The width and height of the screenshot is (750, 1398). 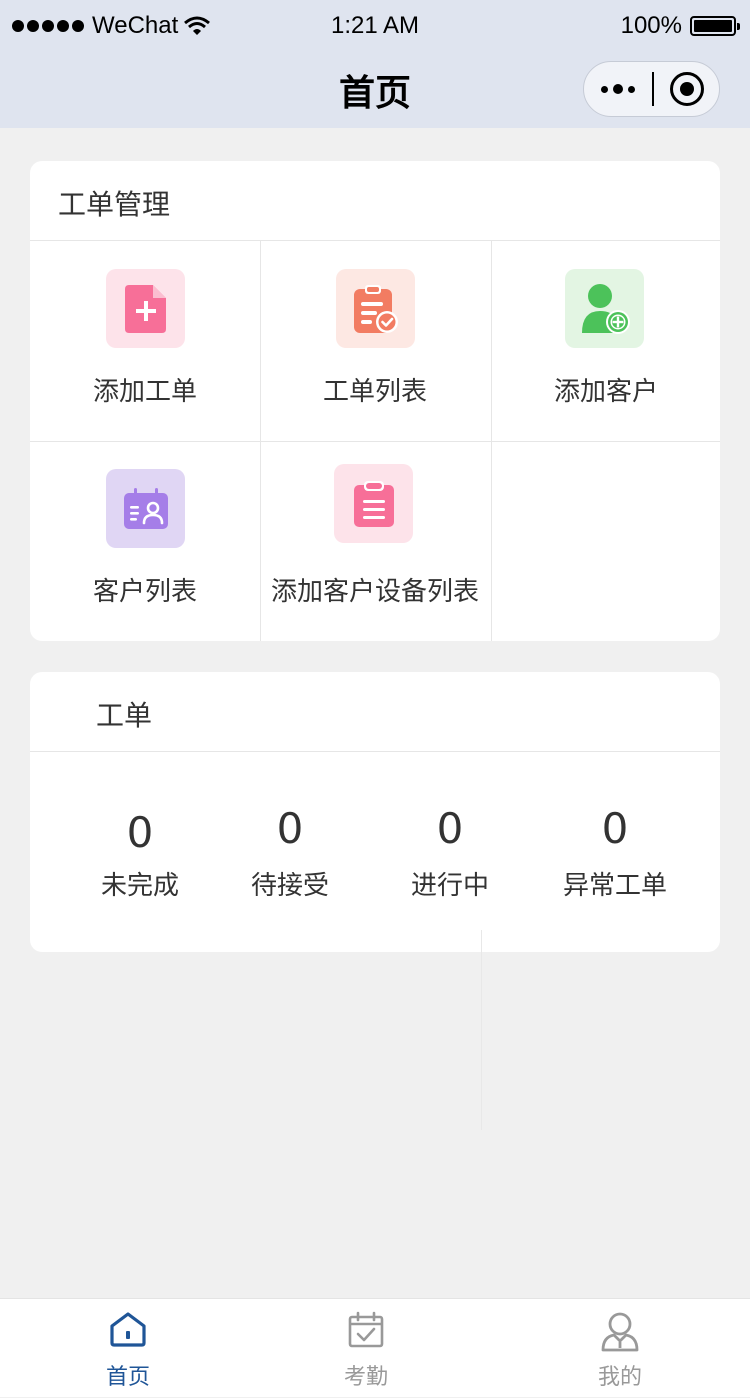 I want to click on grid-item-work-order-list: 工单列表, so click(x=375, y=341).